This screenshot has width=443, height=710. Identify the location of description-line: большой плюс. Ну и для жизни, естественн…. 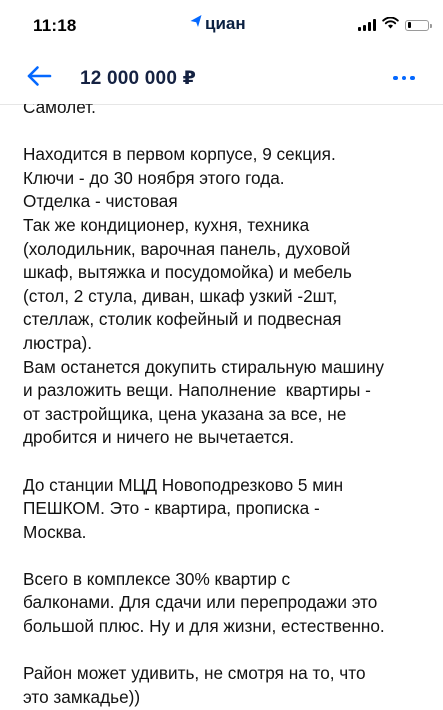
(204, 626).